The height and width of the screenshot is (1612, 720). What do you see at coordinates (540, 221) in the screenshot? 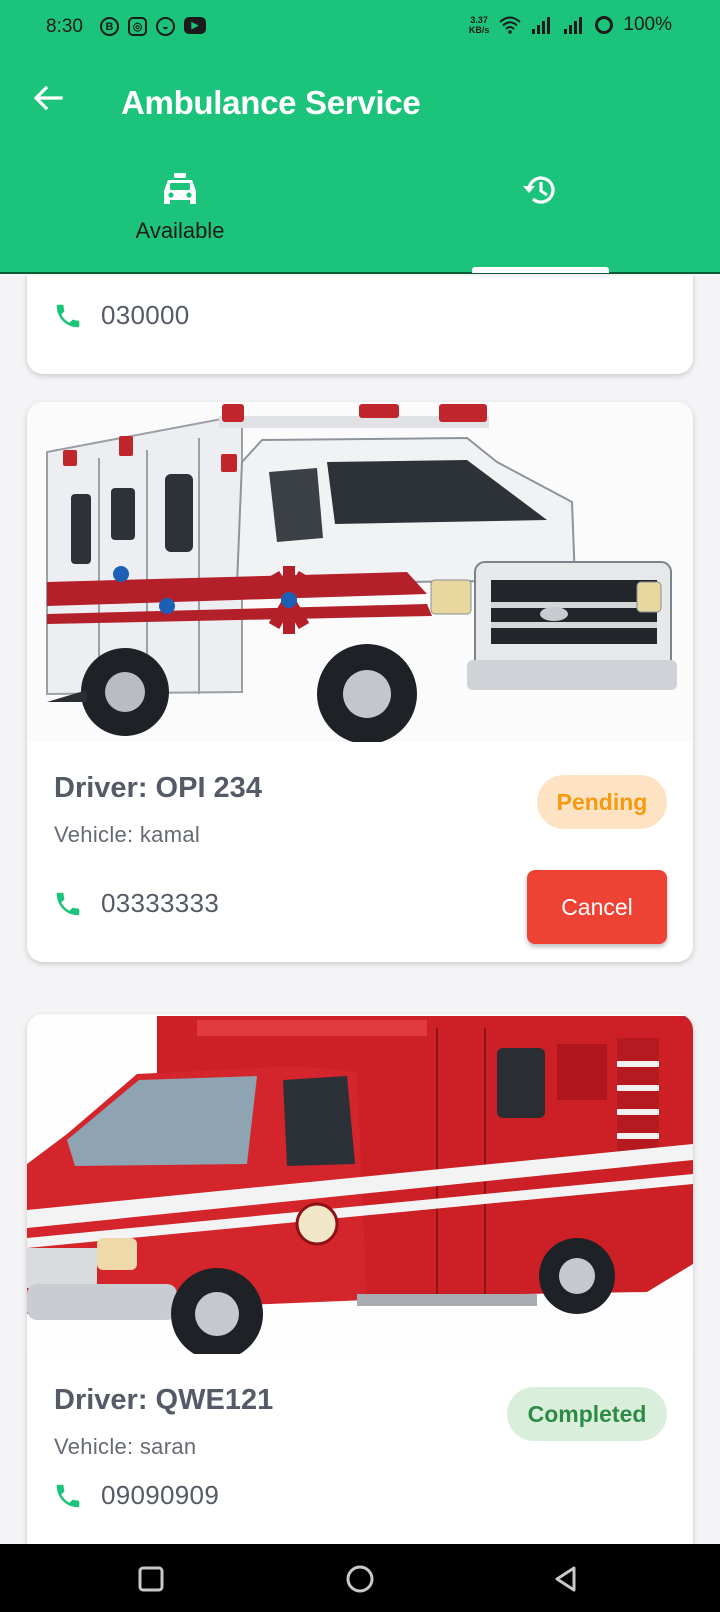
I see `tab-history` at bounding box center [540, 221].